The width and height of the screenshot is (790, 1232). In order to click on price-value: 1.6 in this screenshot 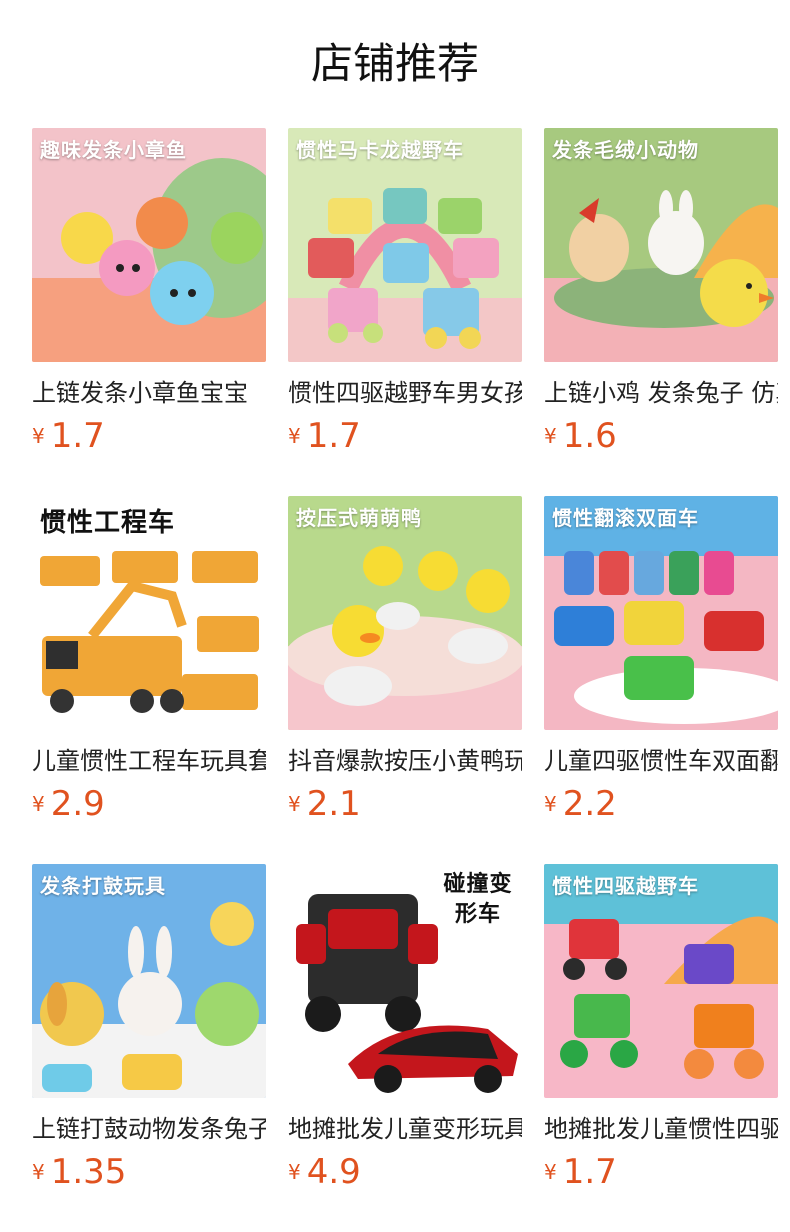, I will do `click(589, 436)`.